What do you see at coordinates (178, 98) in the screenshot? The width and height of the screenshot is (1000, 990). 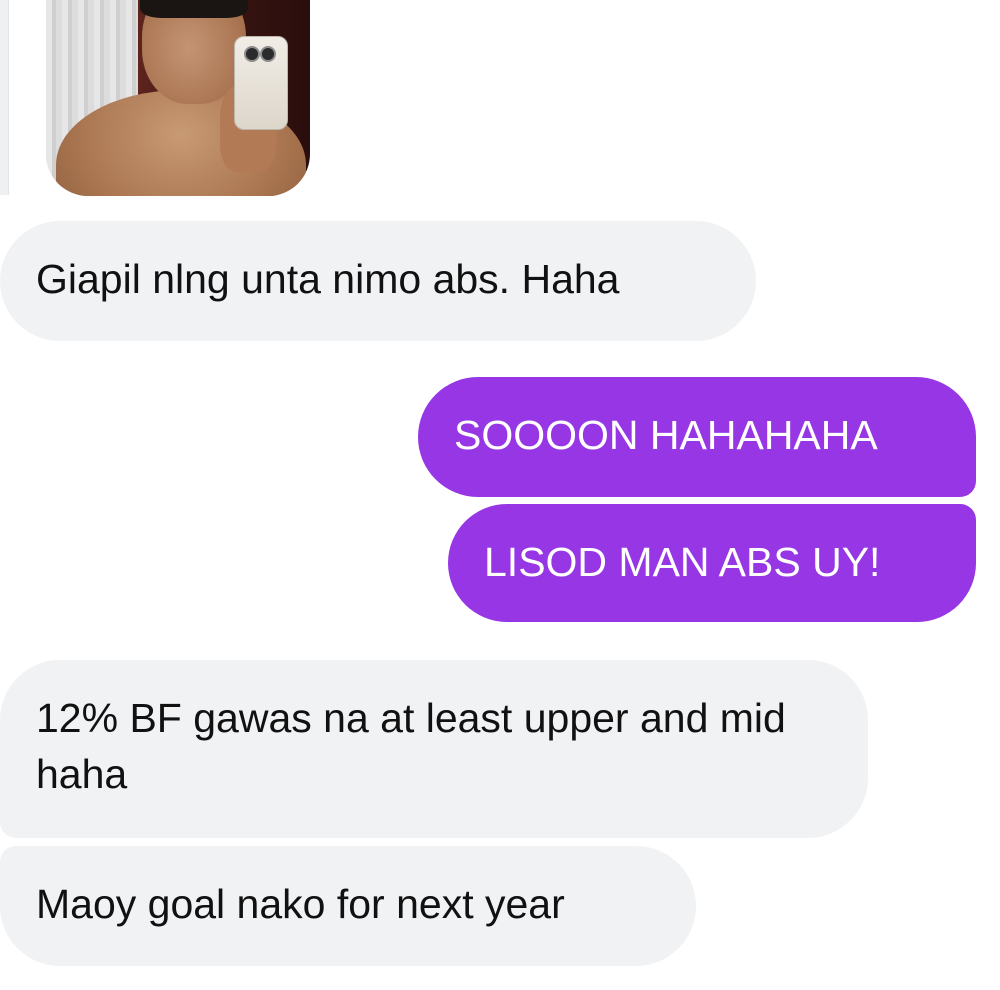 I see `photo-attachment` at bounding box center [178, 98].